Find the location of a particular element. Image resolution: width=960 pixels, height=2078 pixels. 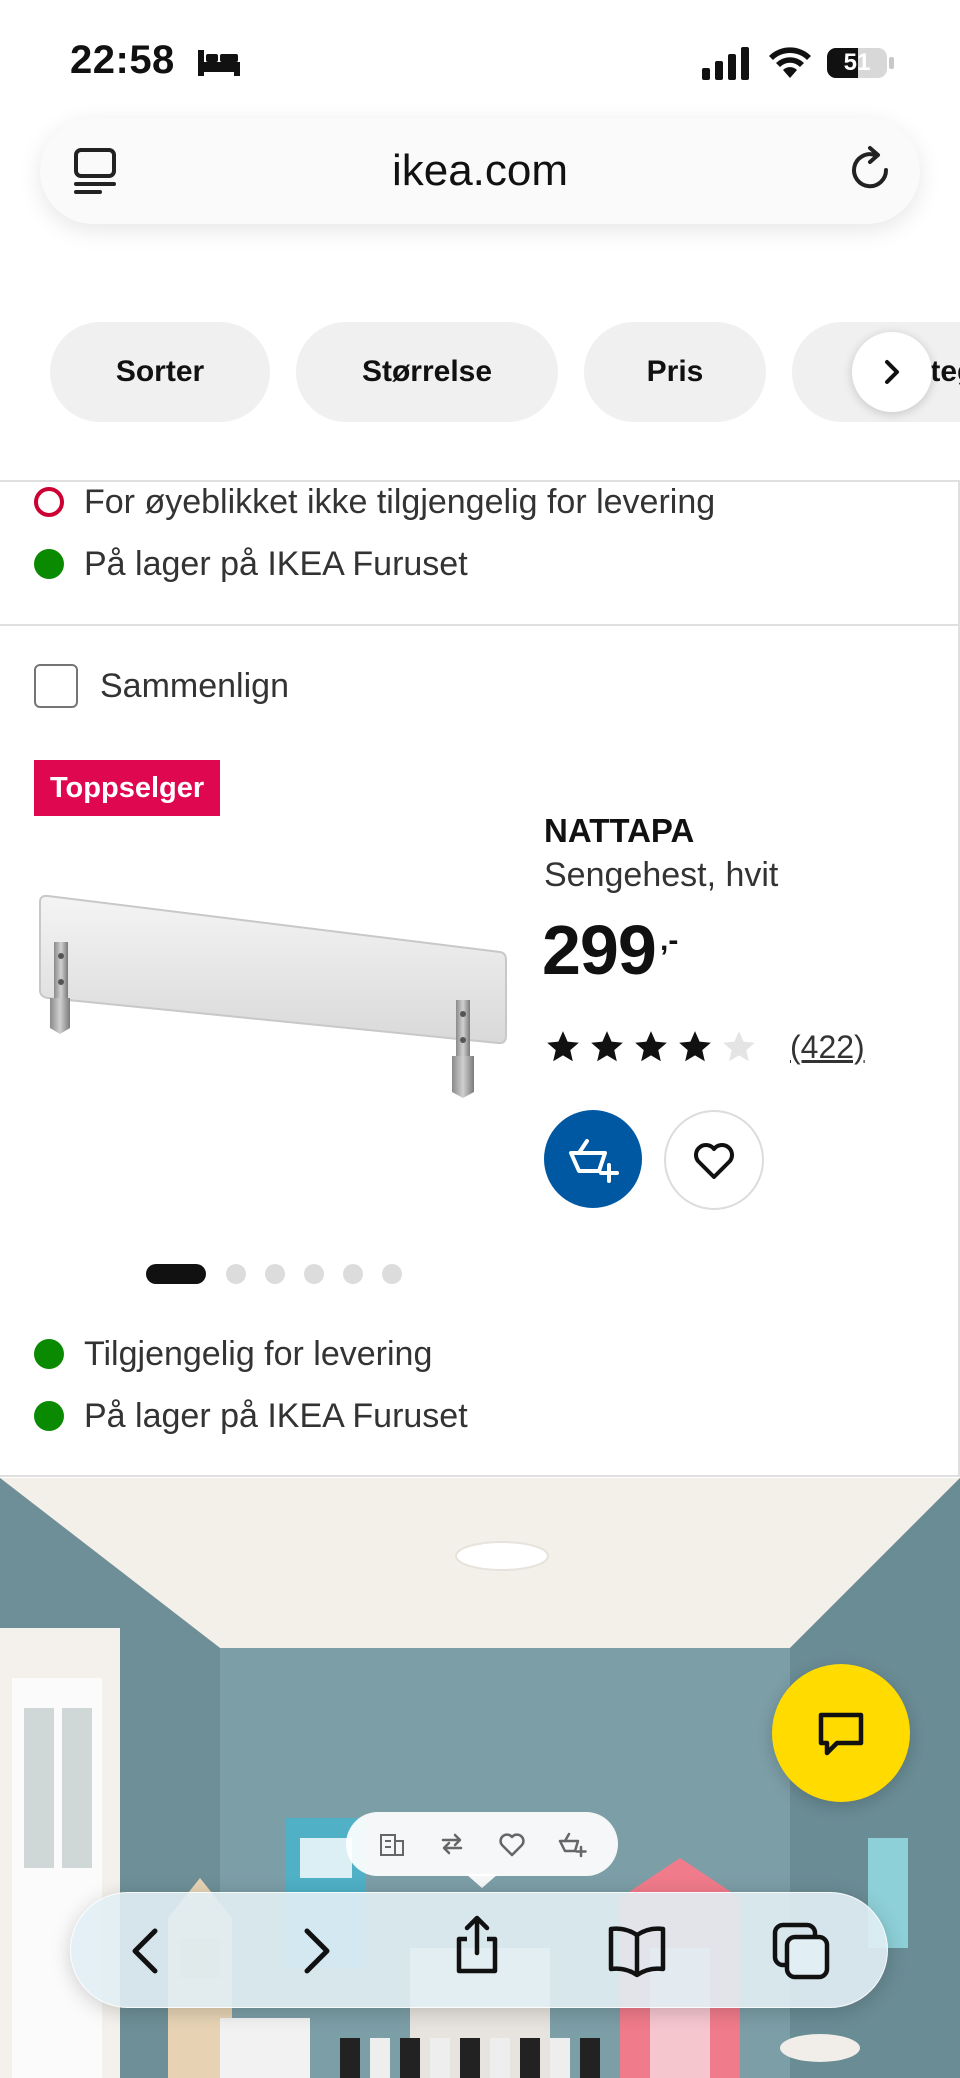

add-to-cart-button is located at coordinates (593, 1159).